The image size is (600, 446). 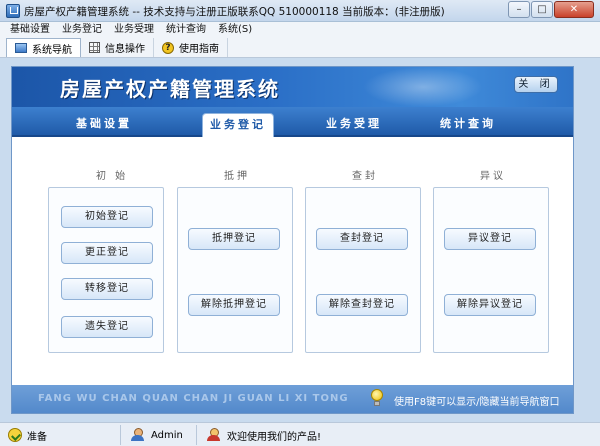 What do you see at coordinates (13, 11) in the screenshot?
I see `app-icon` at bounding box center [13, 11].